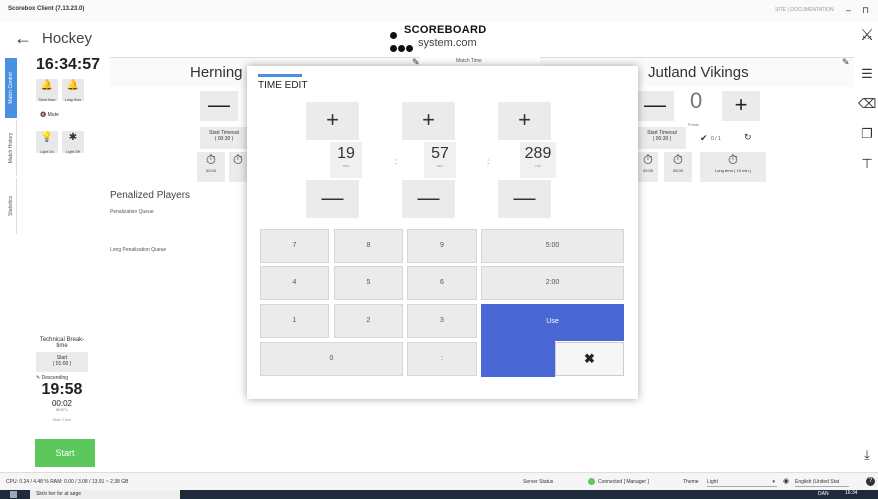 Image resolution: width=878 pixels, height=499 pixels. What do you see at coordinates (552, 322) in the screenshot?
I see `use-button: Use` at bounding box center [552, 322].